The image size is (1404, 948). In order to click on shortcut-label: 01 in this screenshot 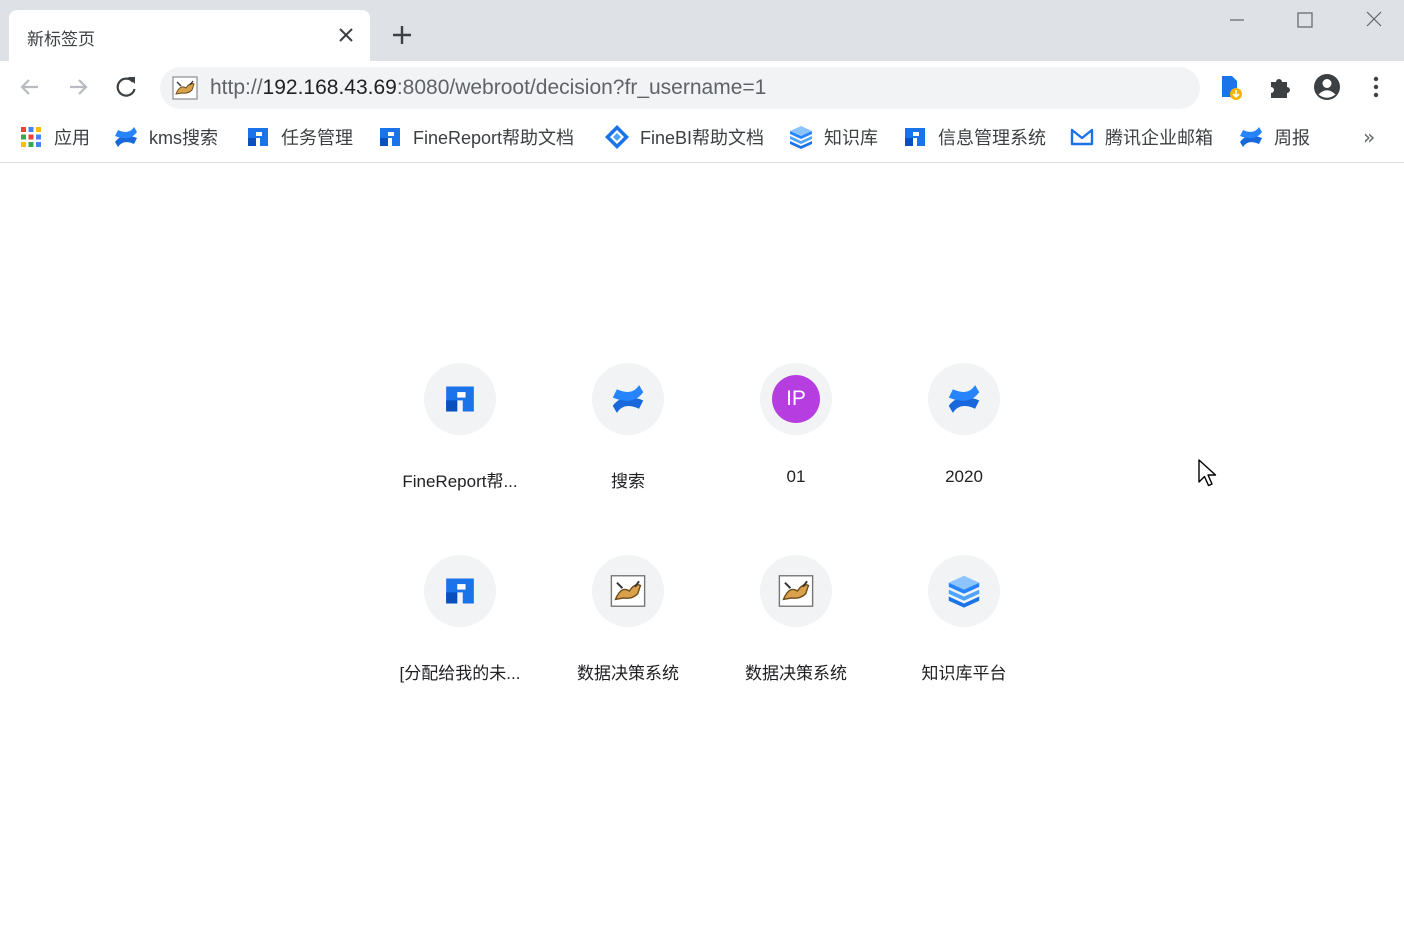, I will do `click(796, 476)`.